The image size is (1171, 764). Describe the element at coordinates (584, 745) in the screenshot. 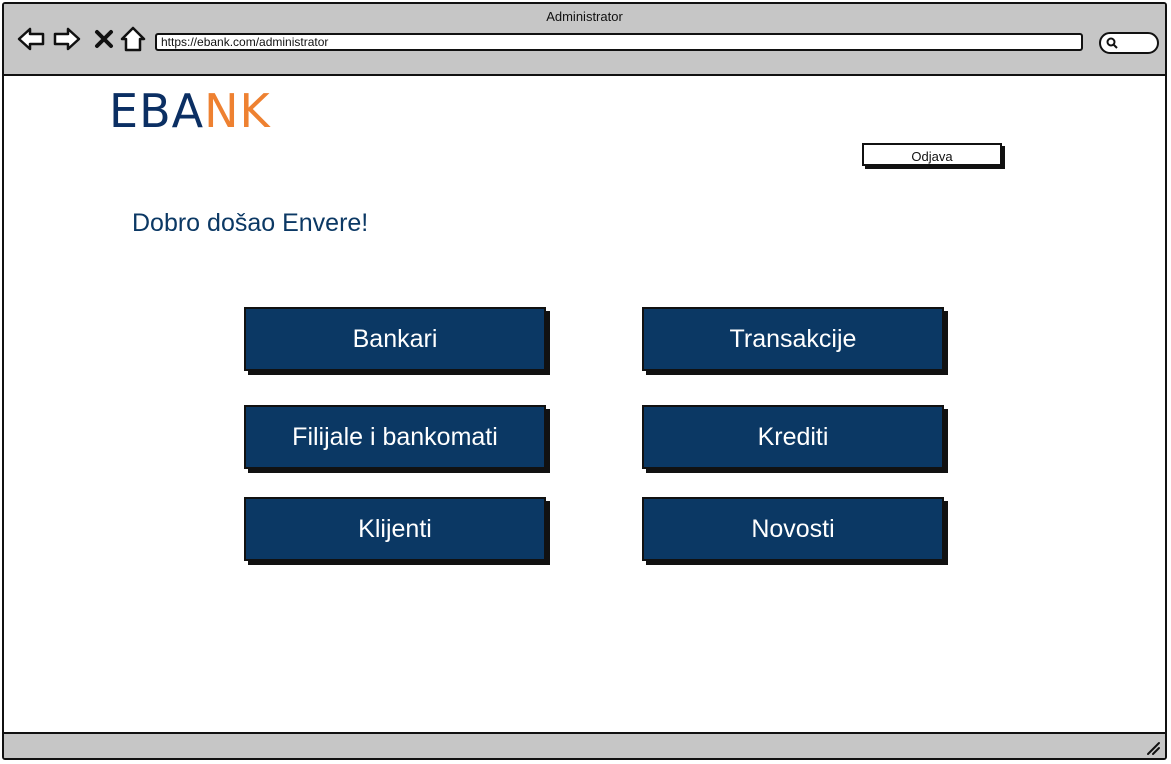

I see `status-bar` at that location.